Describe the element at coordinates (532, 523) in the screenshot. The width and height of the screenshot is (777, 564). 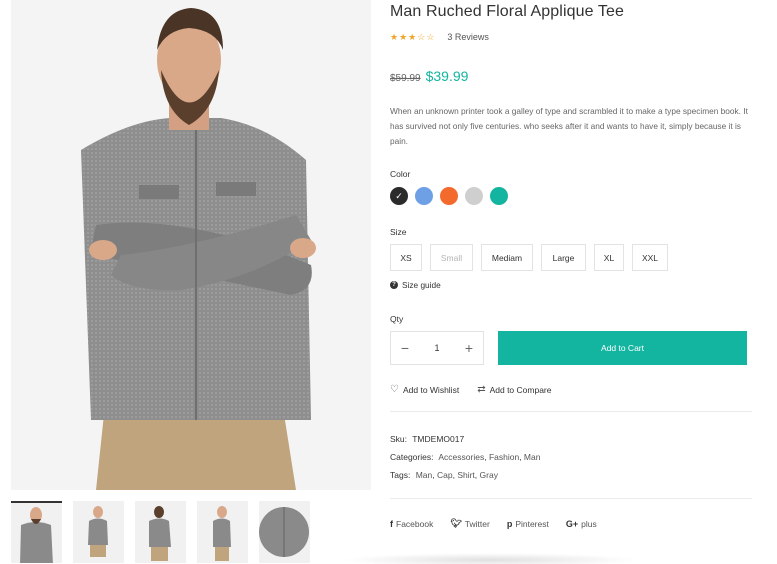
I see `pinterest-label: Pinterest` at that location.